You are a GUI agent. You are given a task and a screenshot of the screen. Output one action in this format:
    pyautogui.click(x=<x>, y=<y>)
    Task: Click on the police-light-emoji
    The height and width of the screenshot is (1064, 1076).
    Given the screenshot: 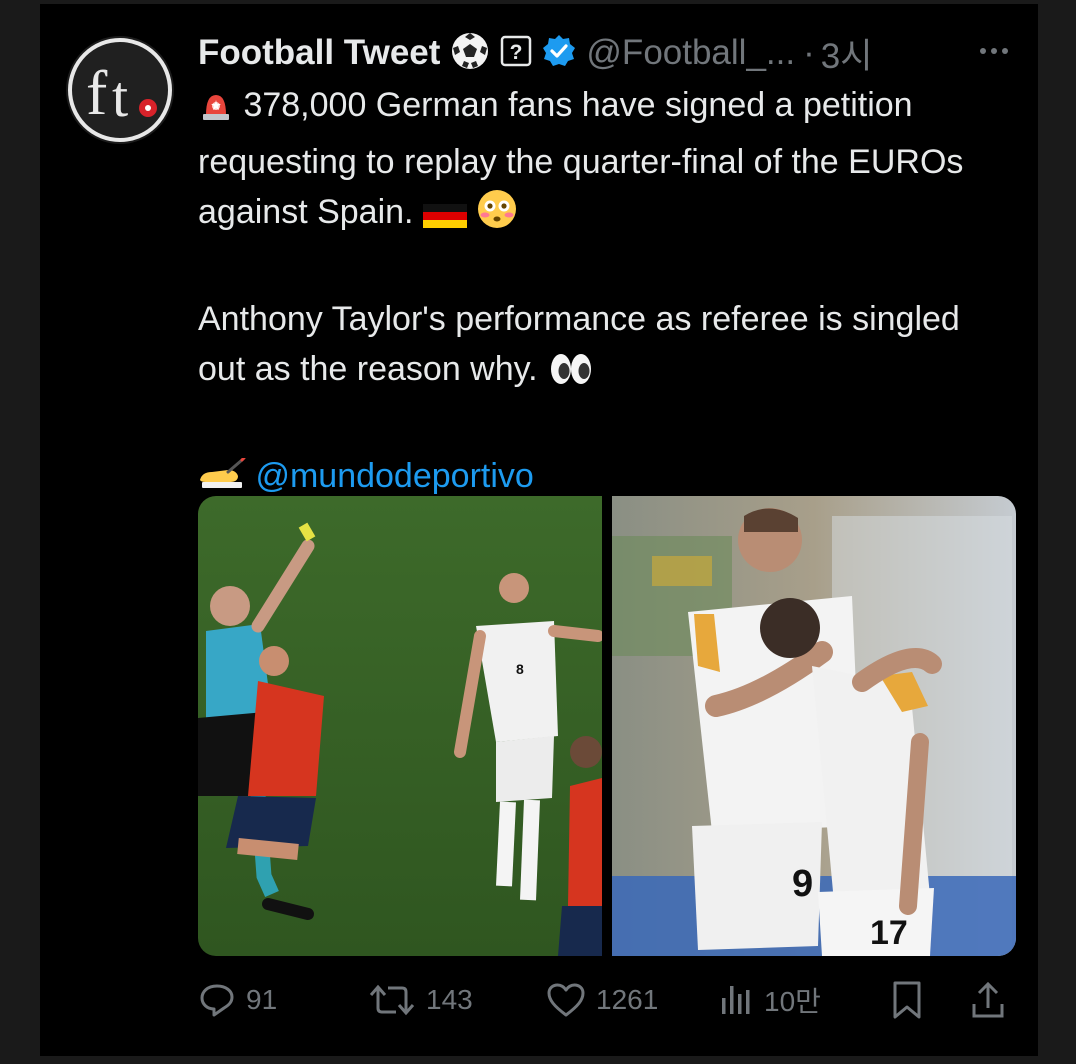 What is the action you would take?
    pyautogui.click(x=216, y=112)
    